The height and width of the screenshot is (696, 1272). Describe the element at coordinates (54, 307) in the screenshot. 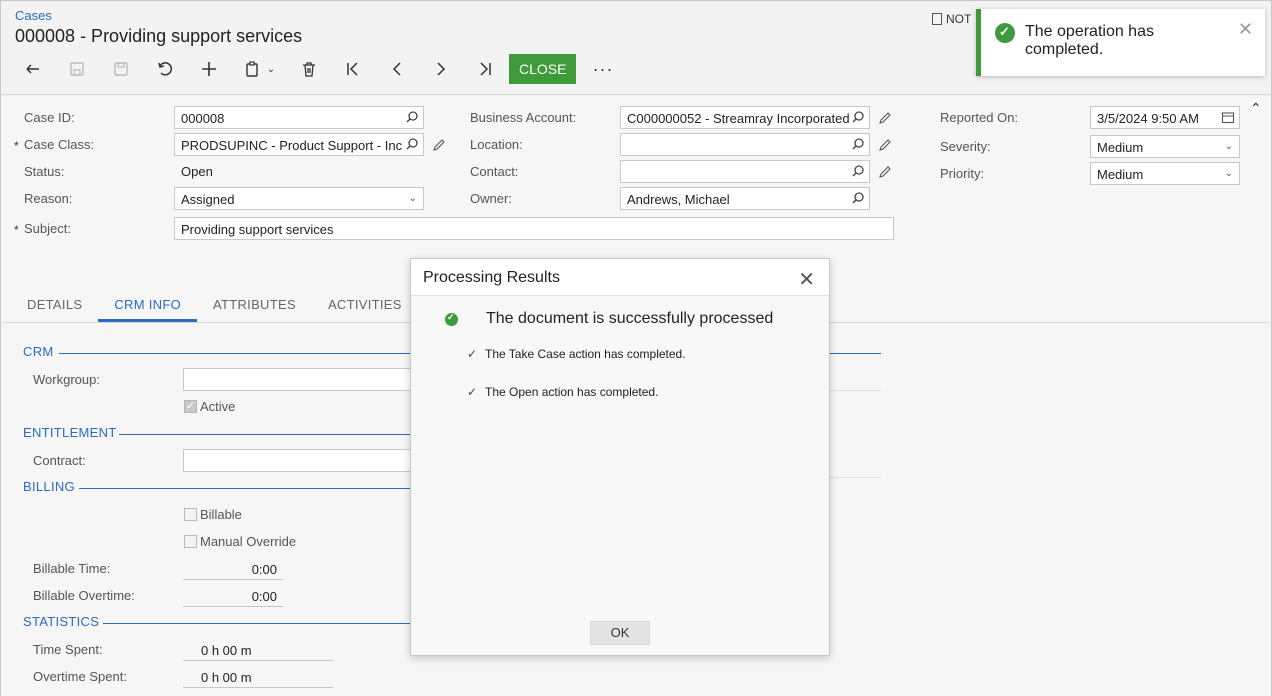

I see `tab-details: DETAILS` at that location.